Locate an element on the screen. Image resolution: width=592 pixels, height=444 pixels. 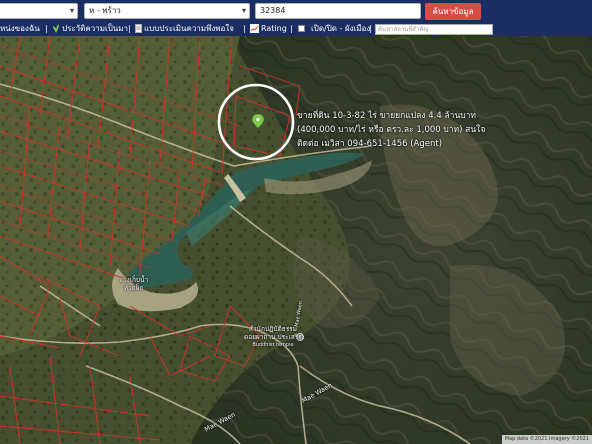
temple-label-line-2: ดอยผาถ่าน ประเสริฐ is located at coordinates (273, 337).